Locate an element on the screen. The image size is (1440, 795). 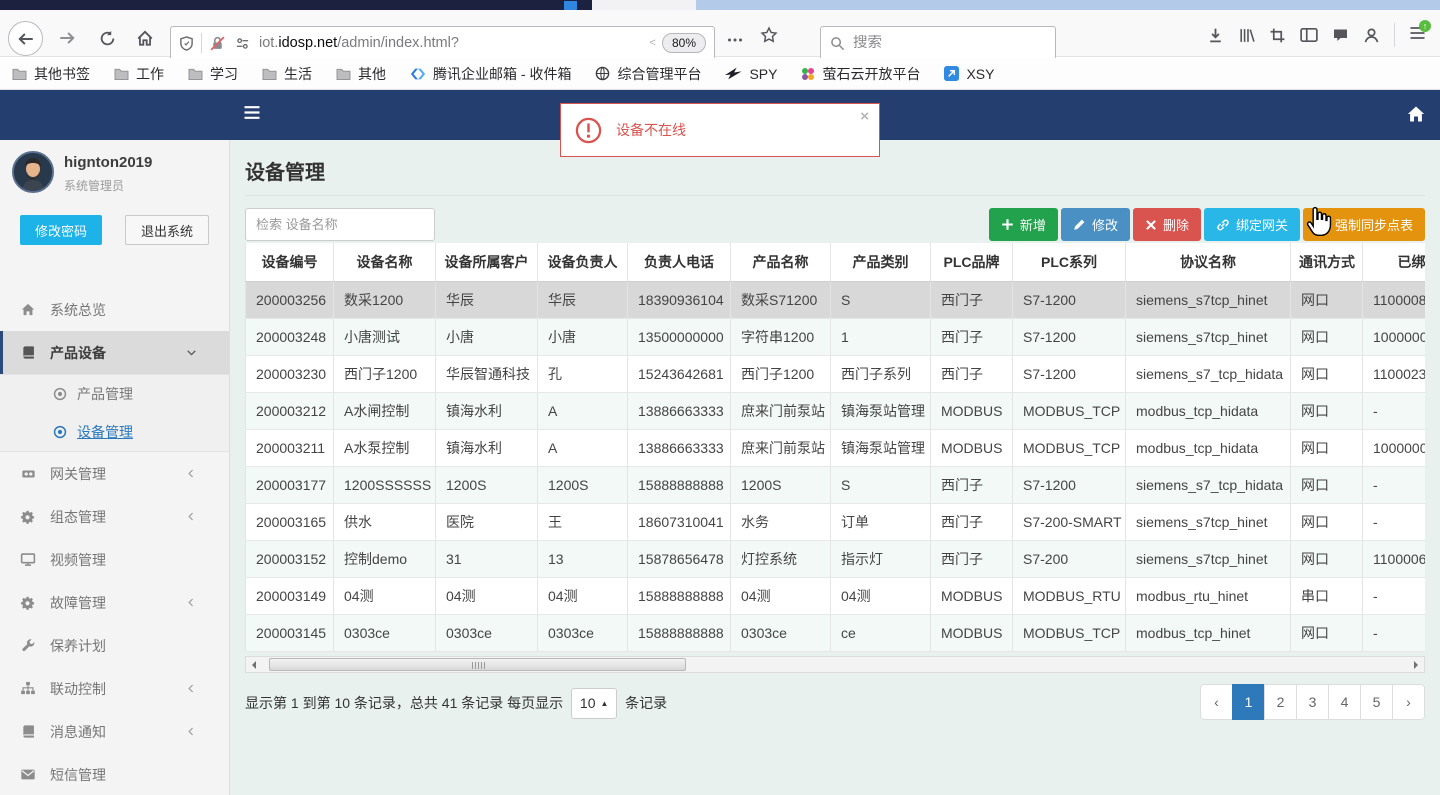
app-menu-button: ↑ is located at coordinates (1420, 32).